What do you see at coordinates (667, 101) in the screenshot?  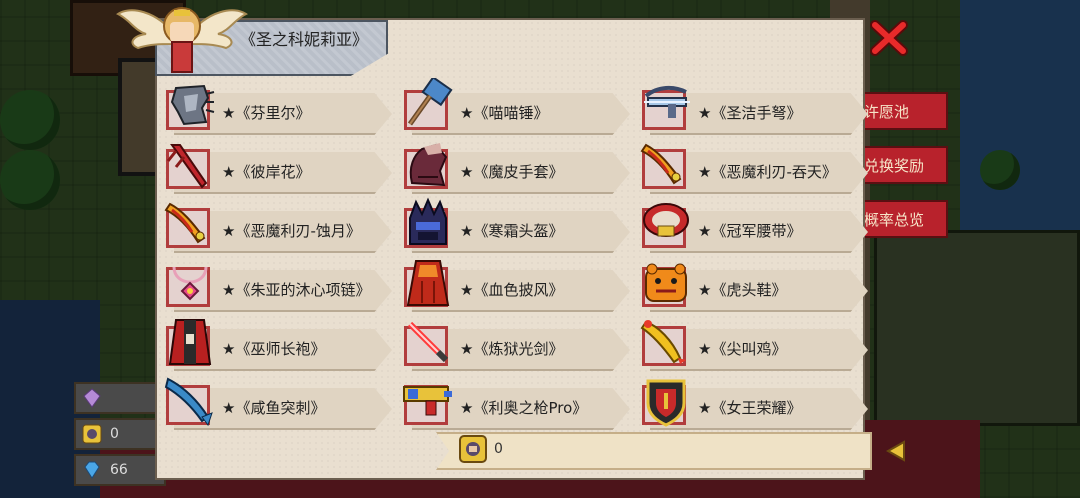 I see `crossbow-icon` at bounding box center [667, 101].